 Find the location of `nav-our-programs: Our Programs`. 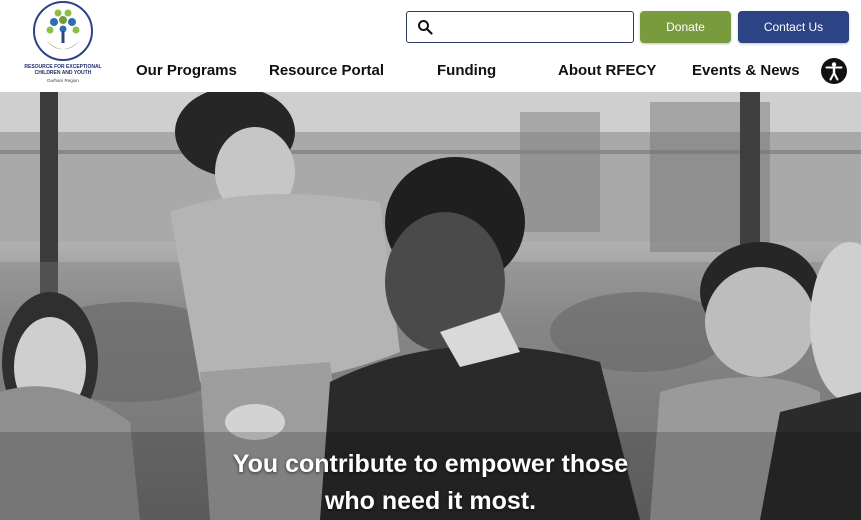

nav-our-programs: Our Programs is located at coordinates (186, 70).